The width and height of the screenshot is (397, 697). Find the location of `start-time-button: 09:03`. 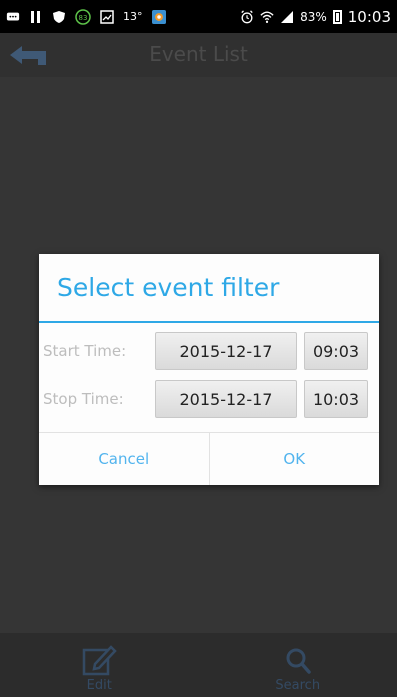

start-time-button: 09:03 is located at coordinates (336, 351).